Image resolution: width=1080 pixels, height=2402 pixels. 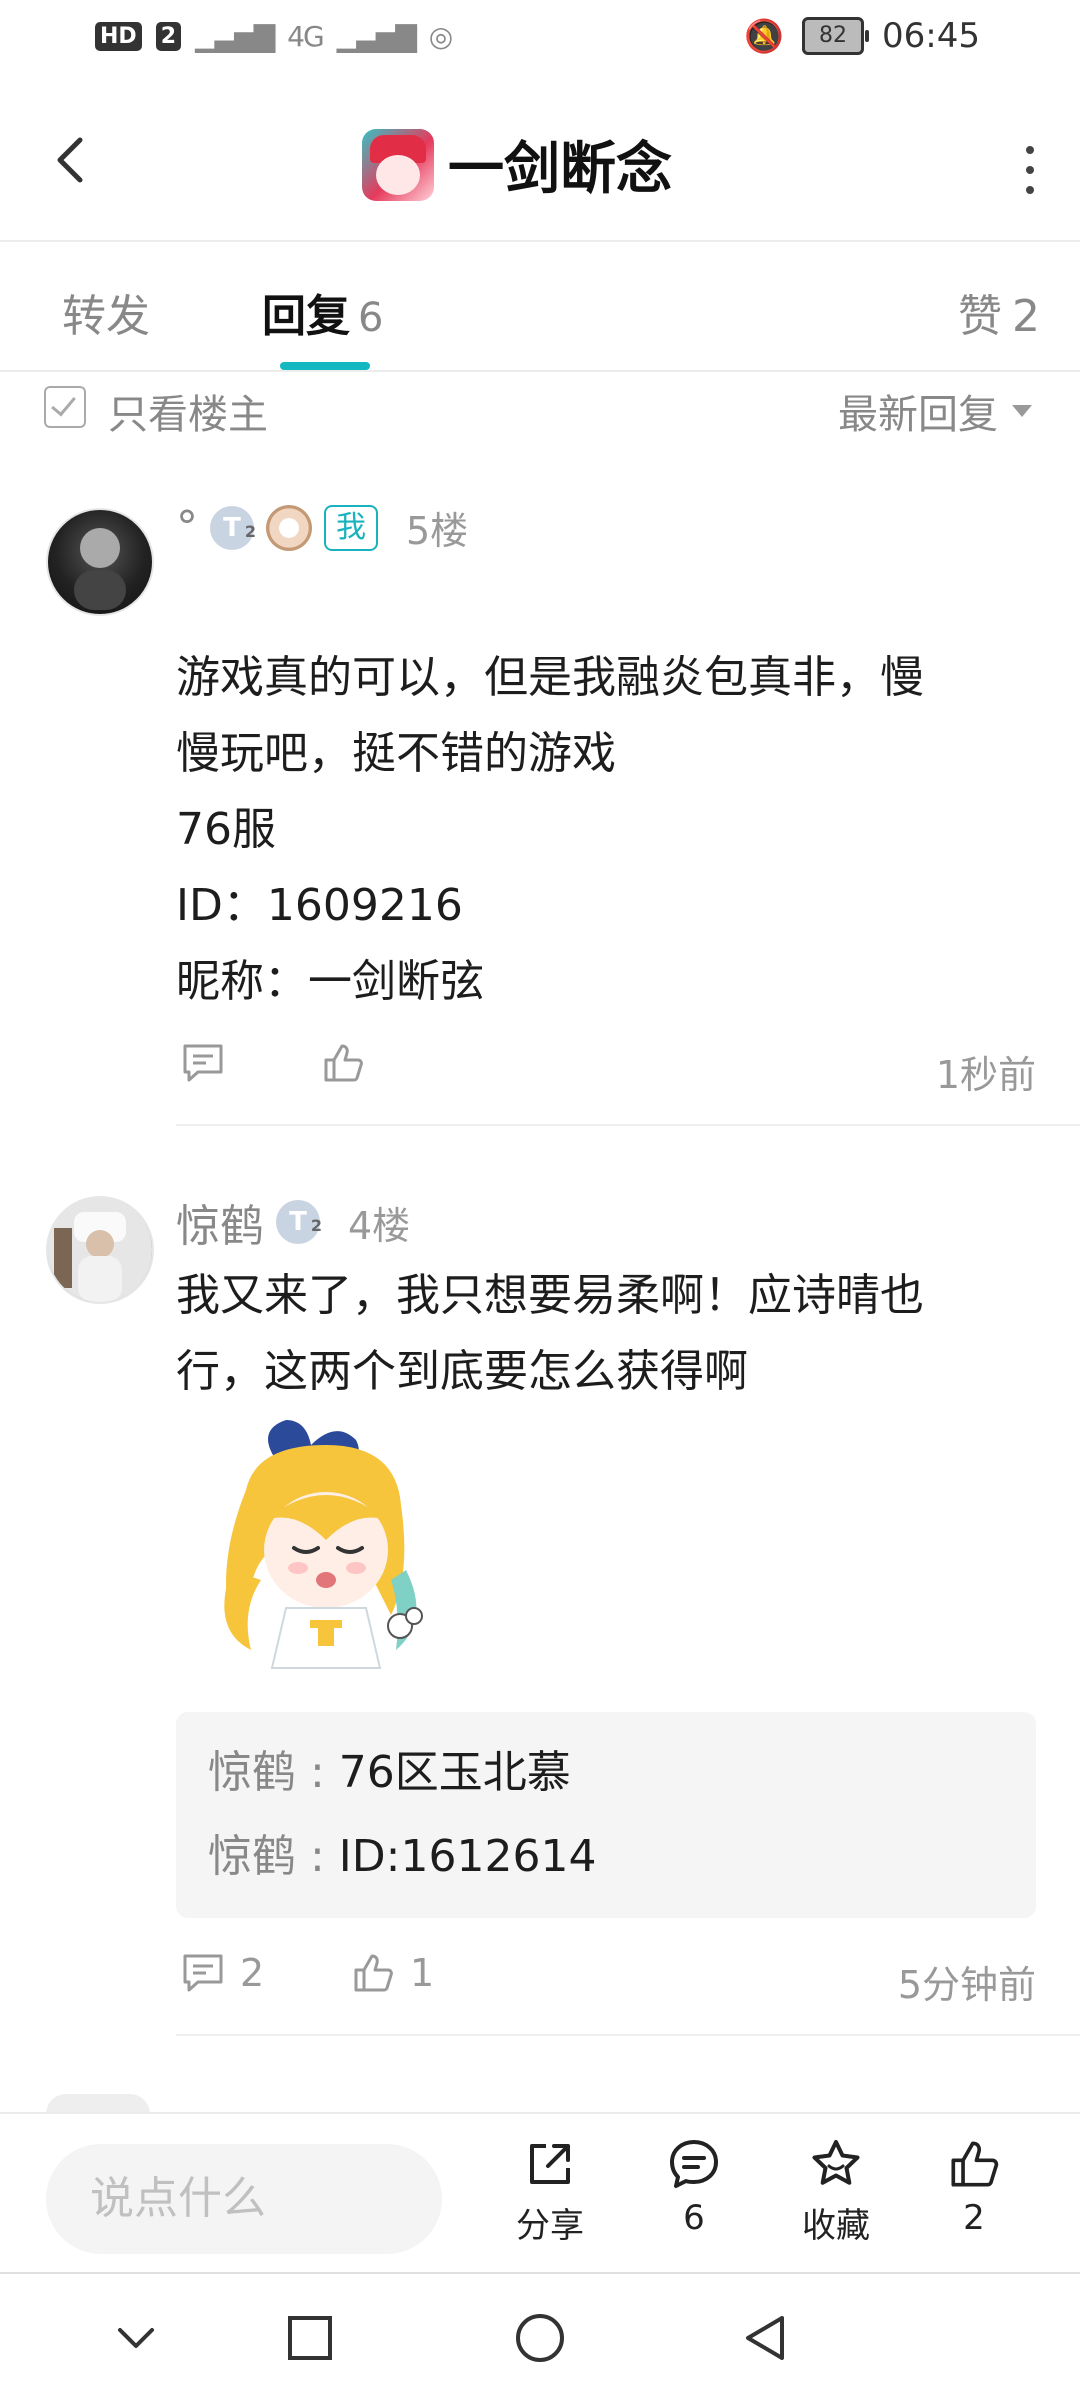 What do you see at coordinates (980, 316) in the screenshot?
I see `tab-like-label: 赞` at bounding box center [980, 316].